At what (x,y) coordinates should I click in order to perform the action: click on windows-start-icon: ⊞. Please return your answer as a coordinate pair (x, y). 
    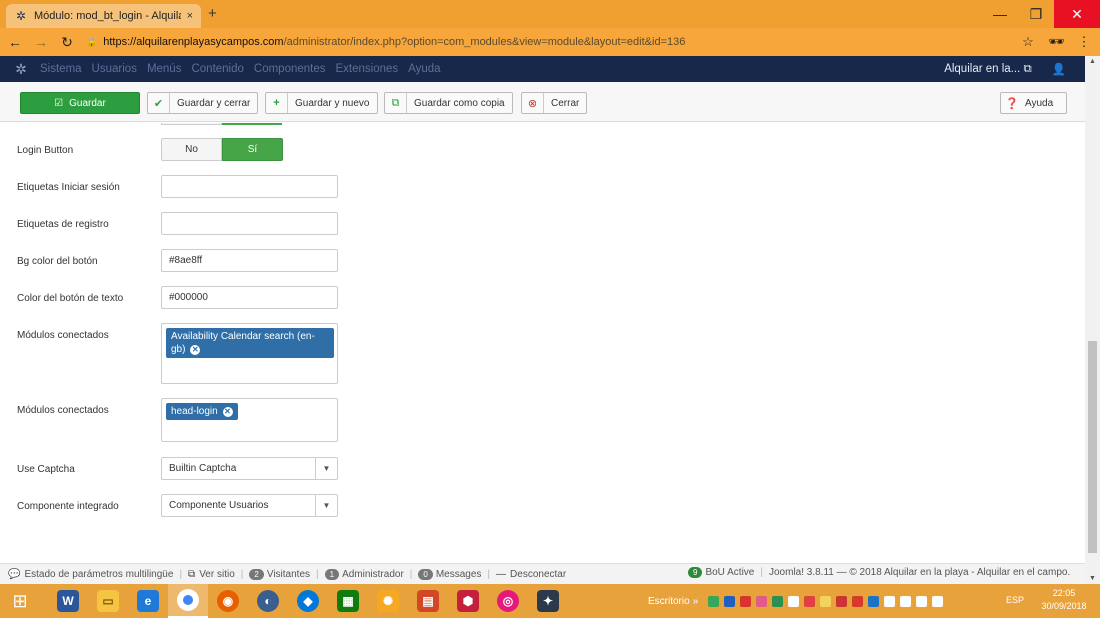
    Looking at the image, I should click on (20, 601).